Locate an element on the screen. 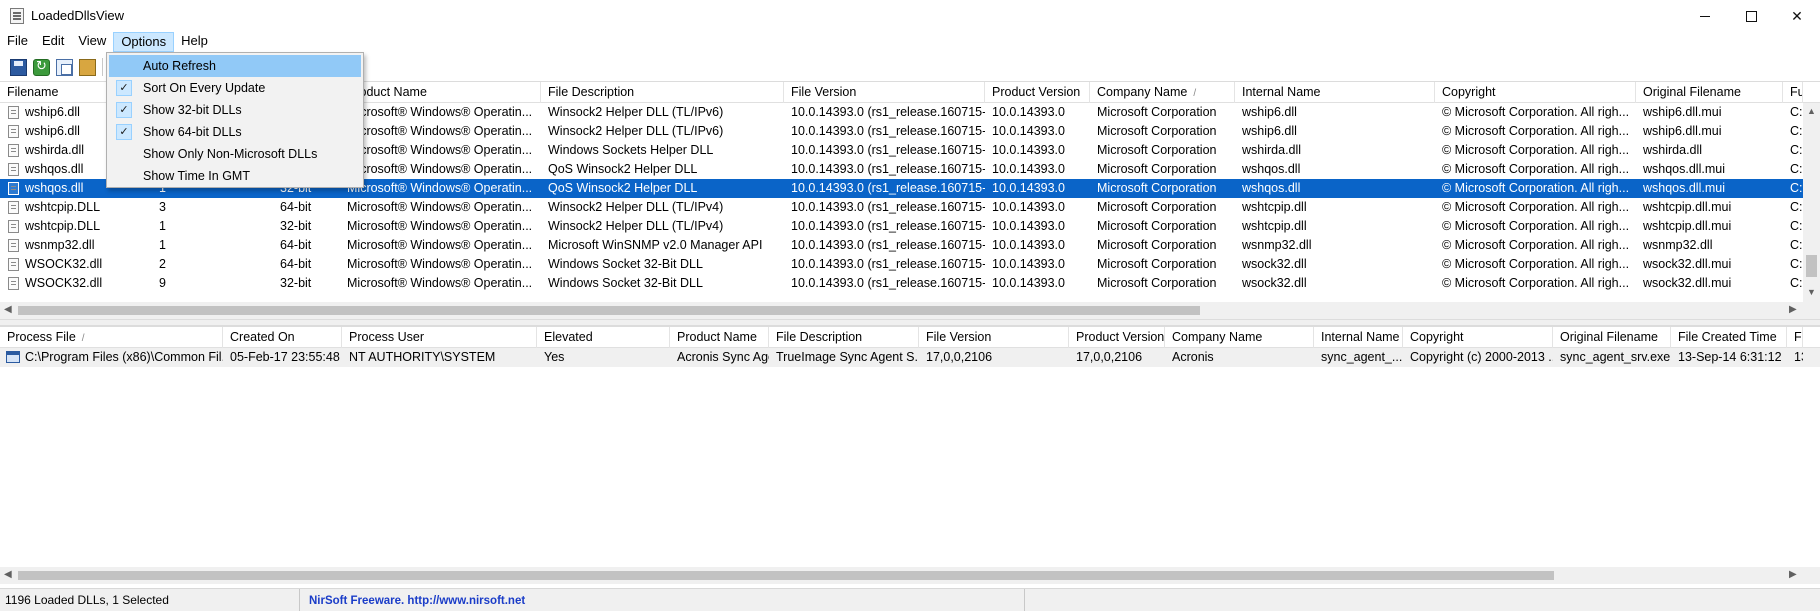 Image resolution: width=1820 pixels, height=611 pixels. table-cell: Microsoft WinSNMP v2.0 Manager API is located at coordinates (655, 245).